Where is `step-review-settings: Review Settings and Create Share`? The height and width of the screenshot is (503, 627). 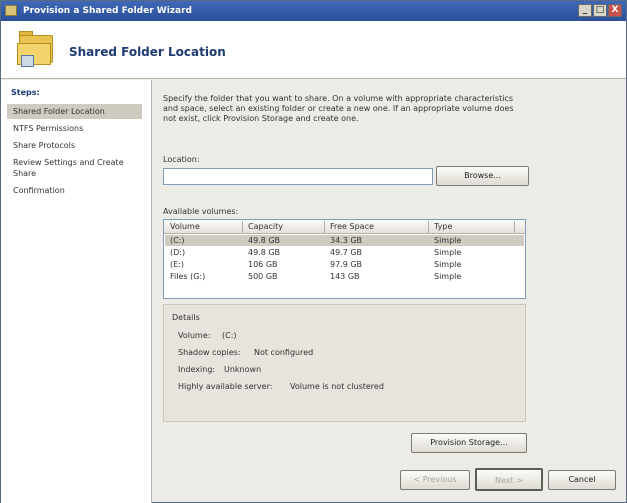 step-review-settings: Review Settings and Create Share is located at coordinates (74, 168).